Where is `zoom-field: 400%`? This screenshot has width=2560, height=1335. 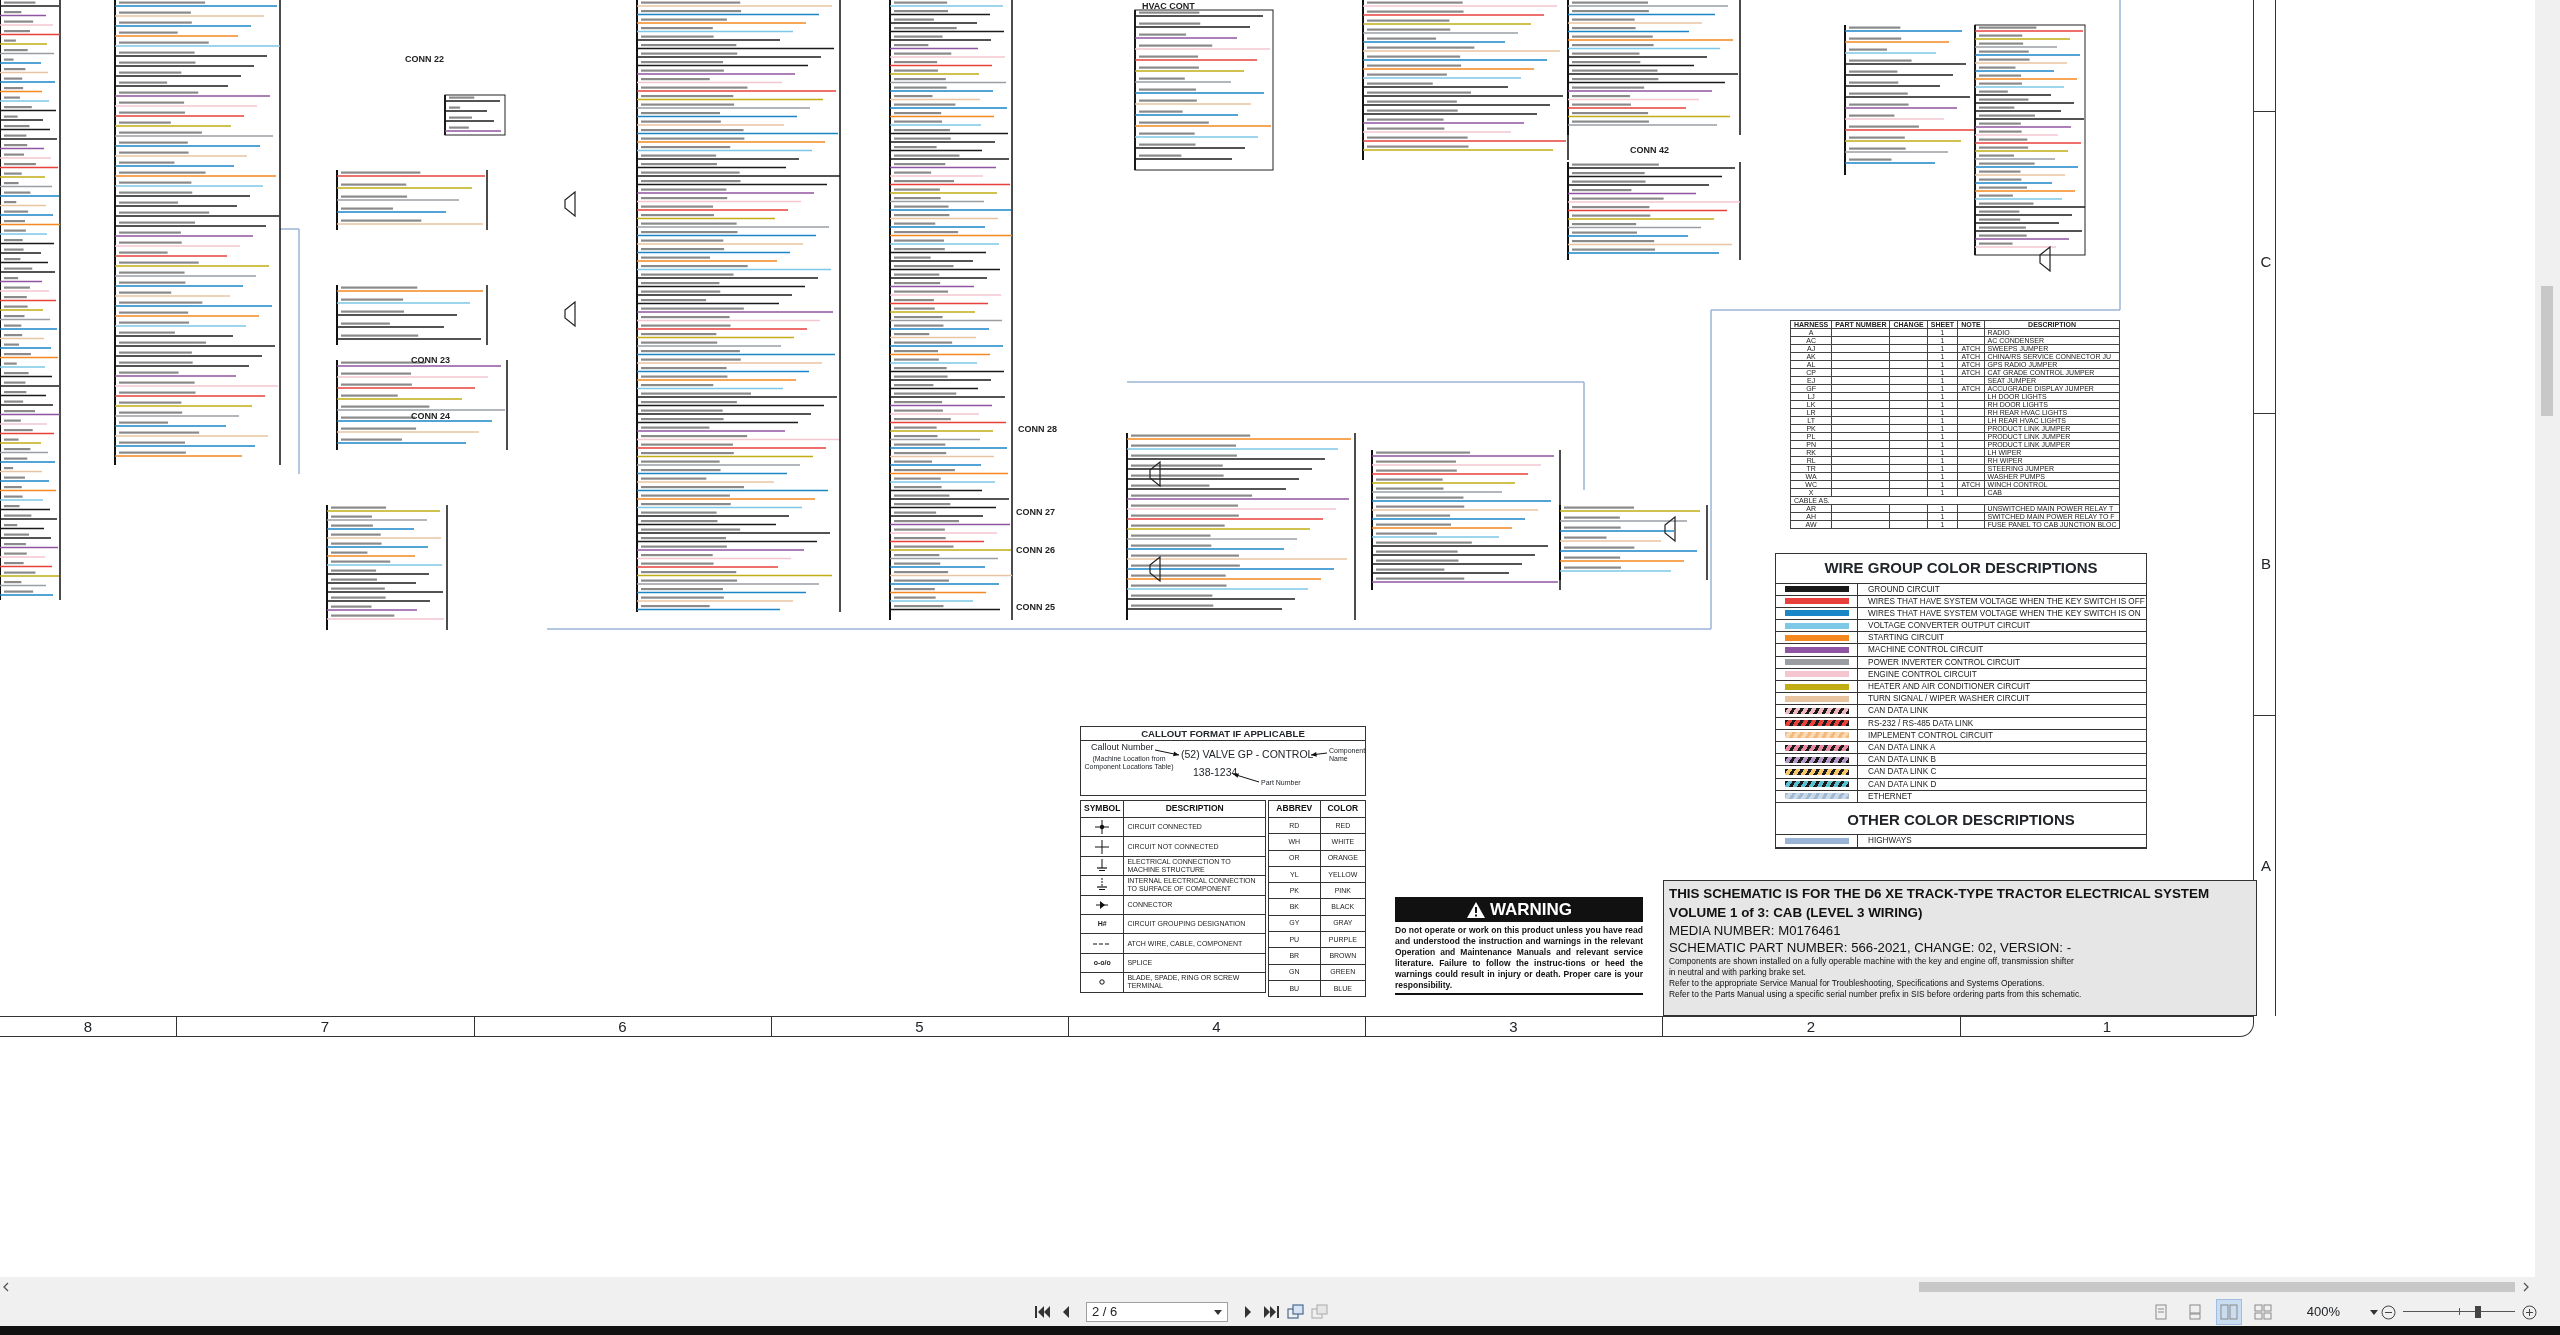 zoom-field: 400% is located at coordinates (2342, 1312).